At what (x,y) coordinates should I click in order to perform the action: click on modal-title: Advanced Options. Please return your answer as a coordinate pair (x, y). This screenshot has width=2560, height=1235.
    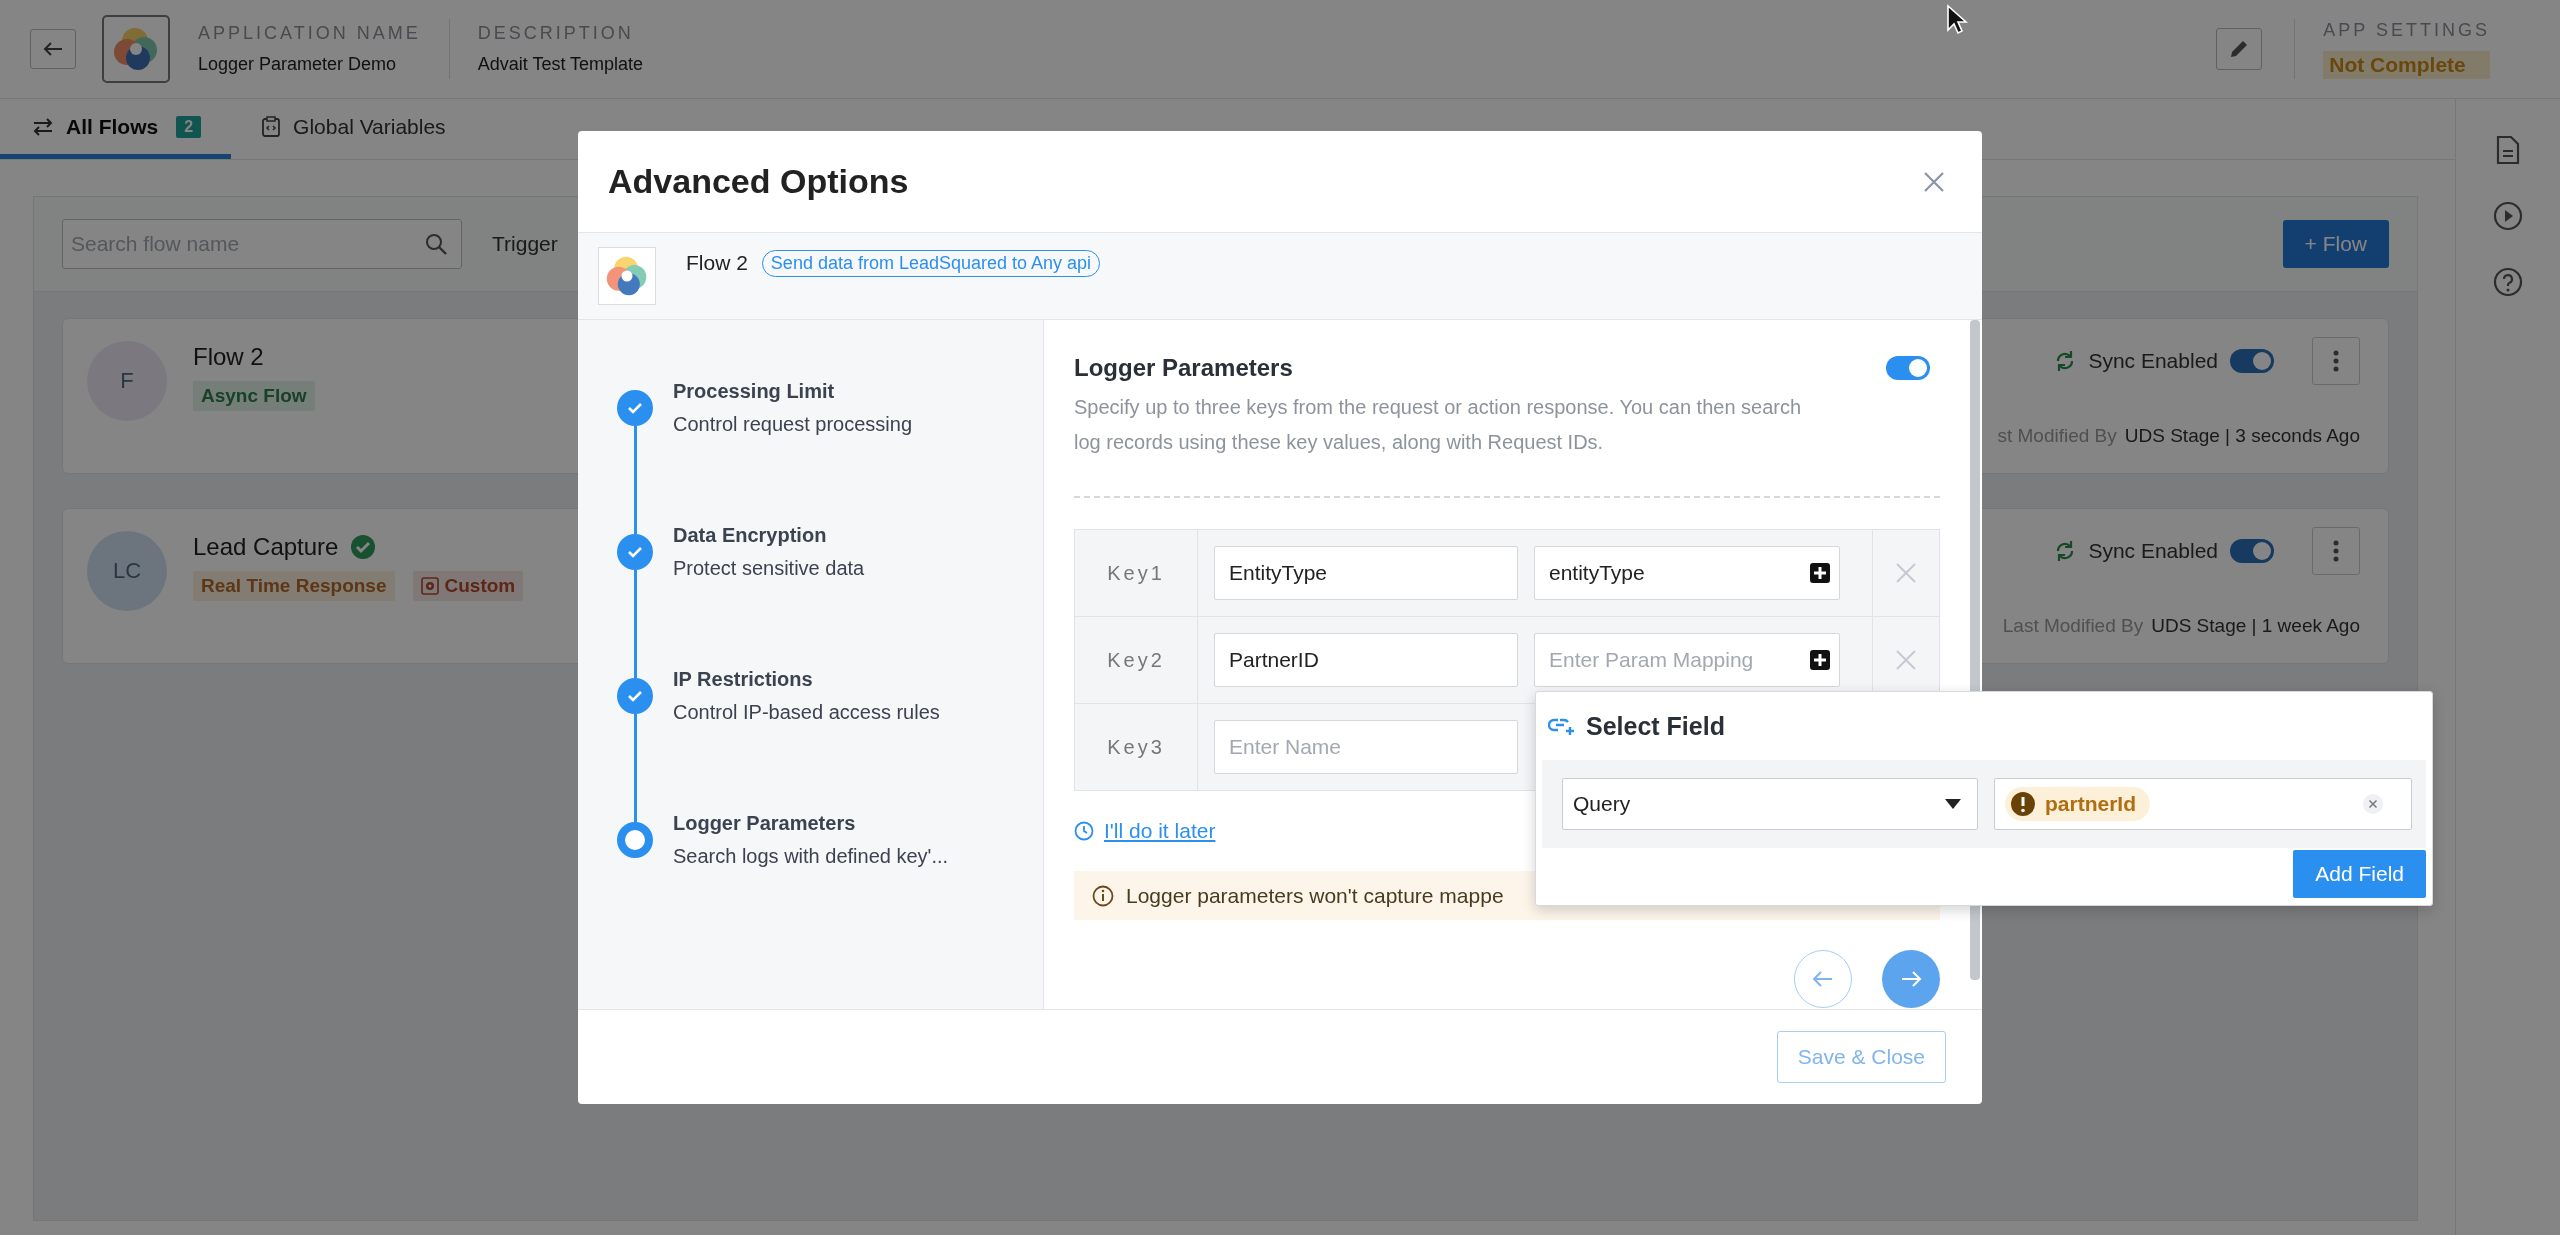
    Looking at the image, I should click on (758, 181).